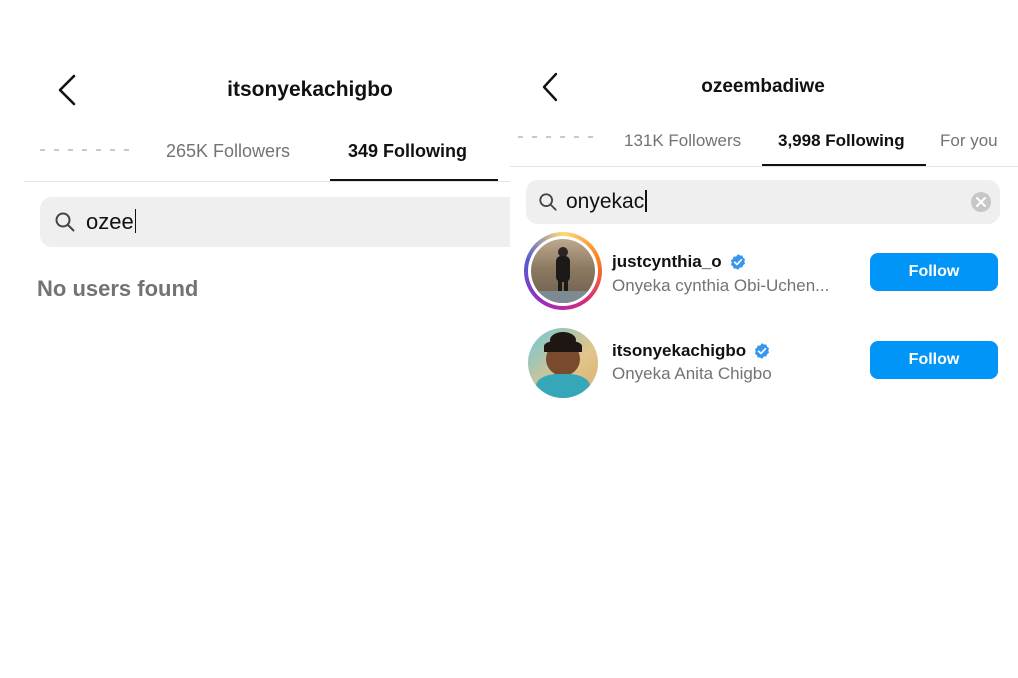 The height and width of the screenshot is (678, 1018). What do you see at coordinates (969, 141) in the screenshot?
I see `tab-for-you: For you` at bounding box center [969, 141].